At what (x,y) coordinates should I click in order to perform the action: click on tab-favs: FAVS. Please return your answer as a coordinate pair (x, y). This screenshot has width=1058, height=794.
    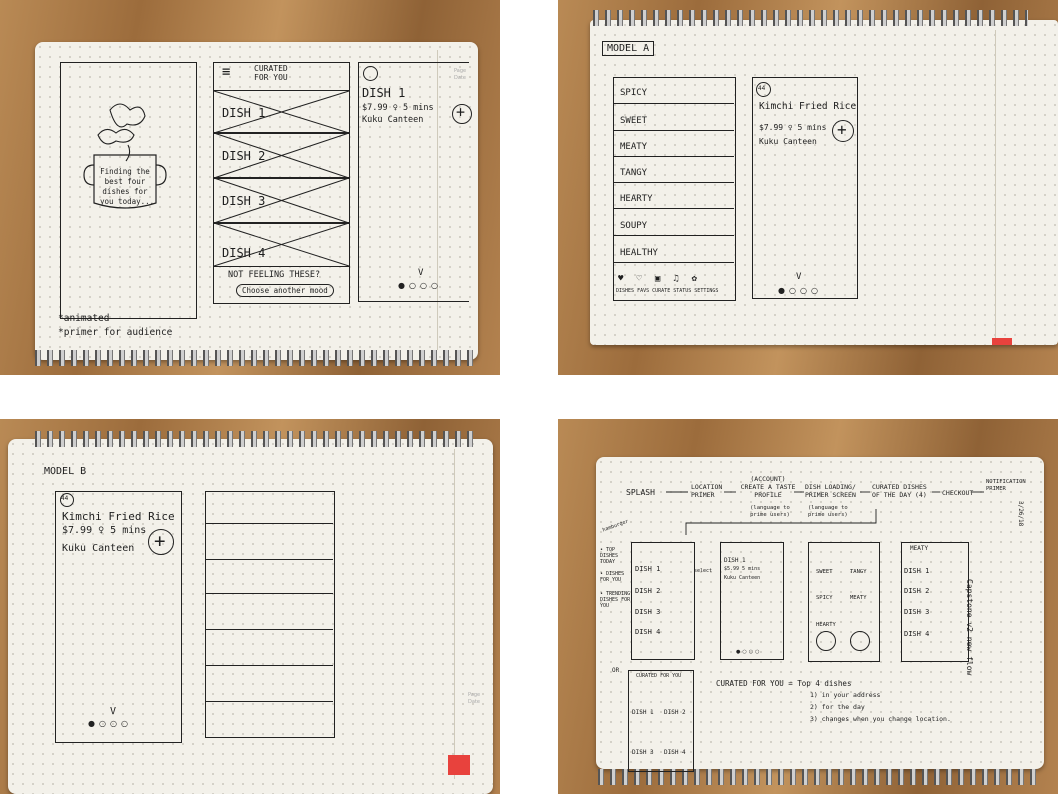
    Looking at the image, I should click on (643, 291).